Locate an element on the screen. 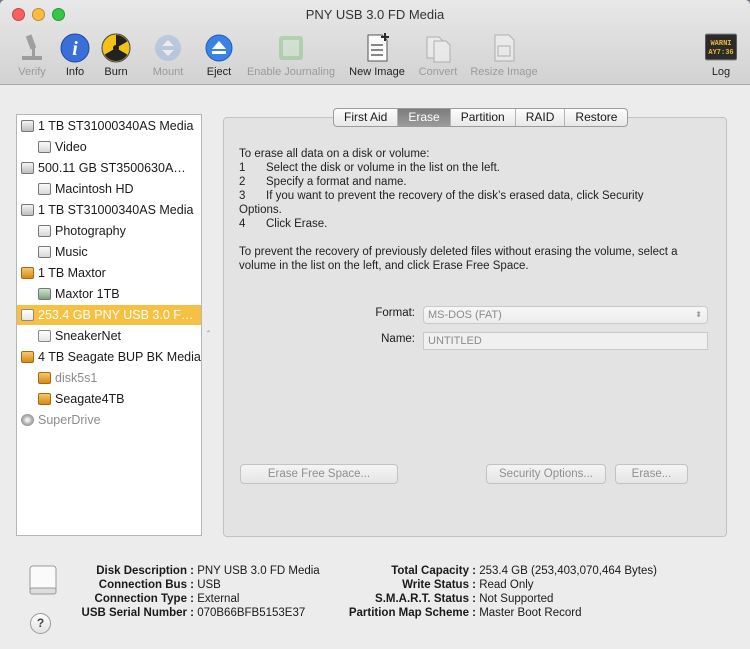 The height and width of the screenshot is (649, 750). tab-bar: First Aid Erase Partition RAID Restore is located at coordinates (481, 117).